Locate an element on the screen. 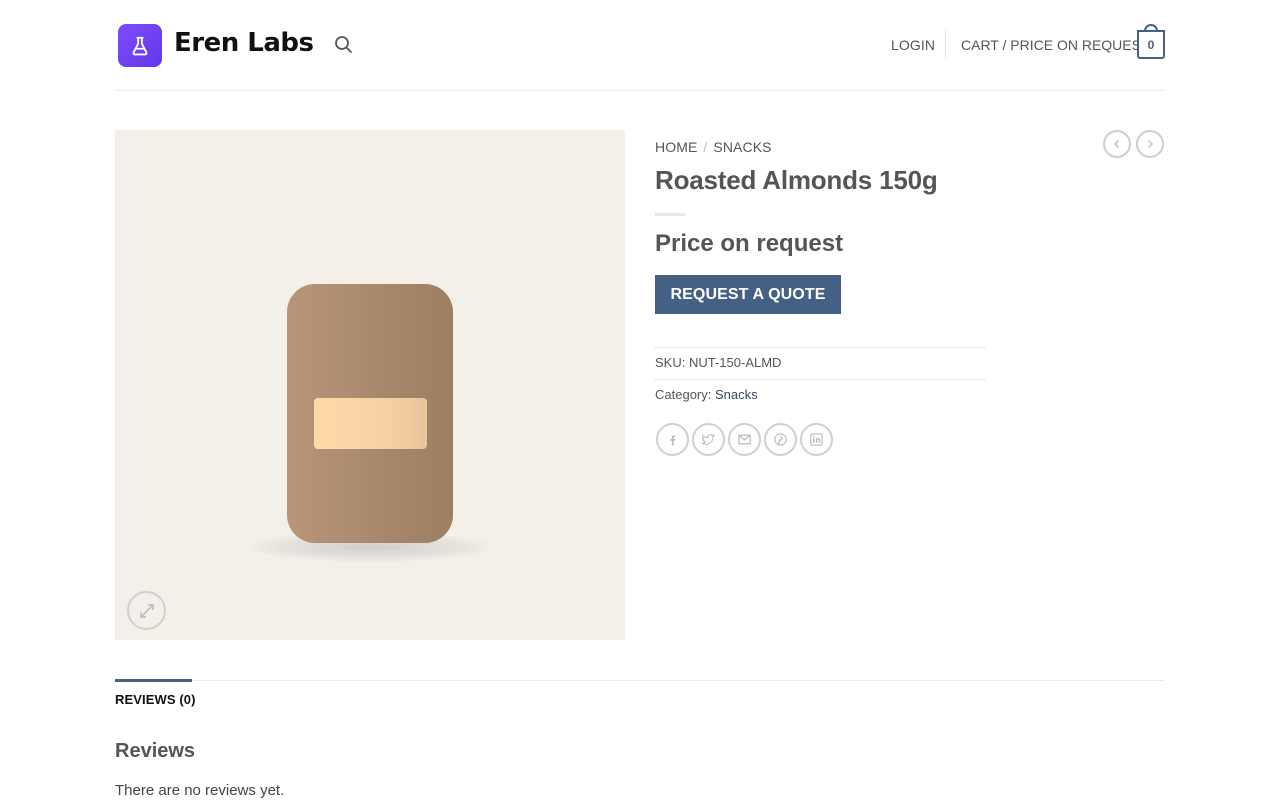 This screenshot has width=1280, height=800. prev-product-button is located at coordinates (1117, 144).